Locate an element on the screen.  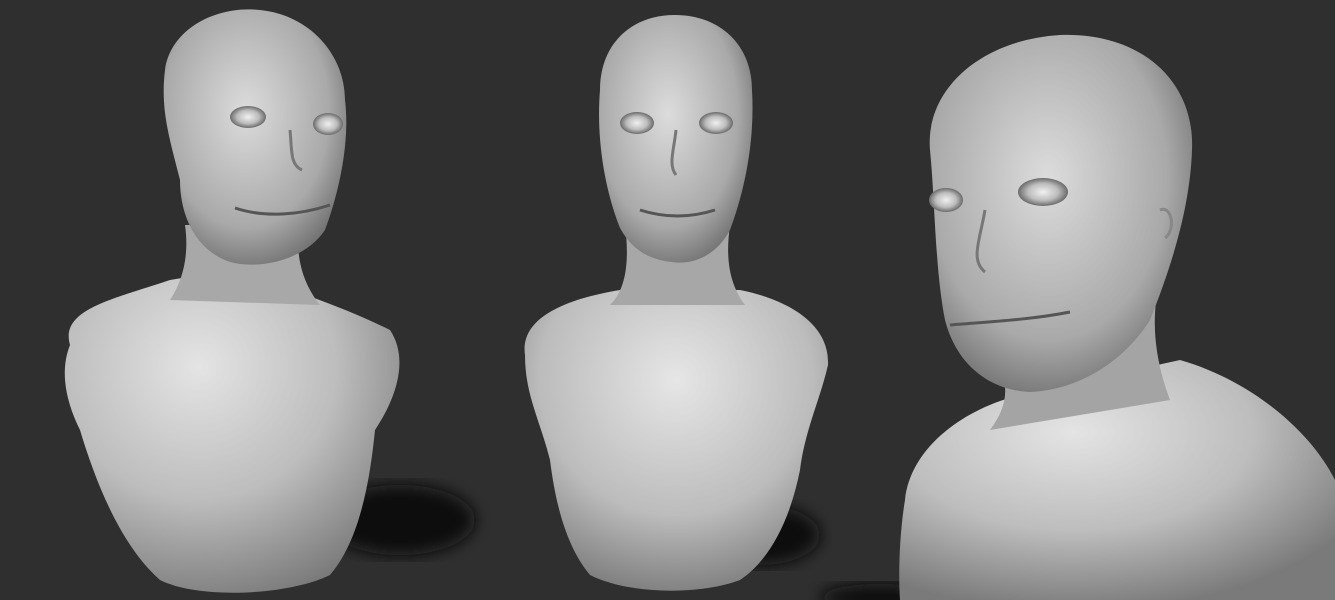
head is located at coordinates (255, 137).